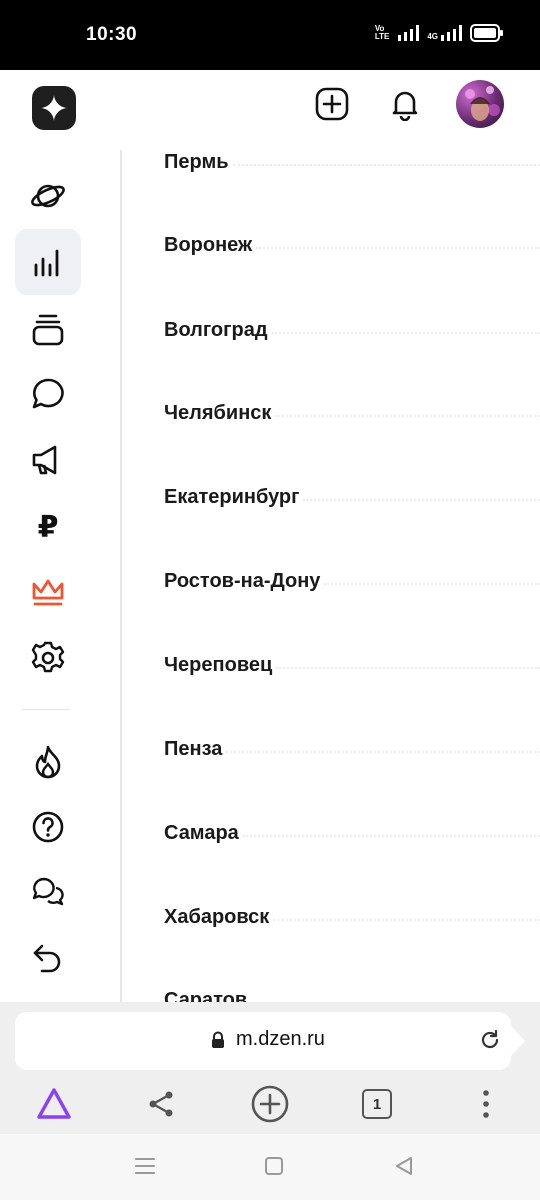 The image size is (540, 1200). I want to click on city-label: Пермь, so click(198, 162).